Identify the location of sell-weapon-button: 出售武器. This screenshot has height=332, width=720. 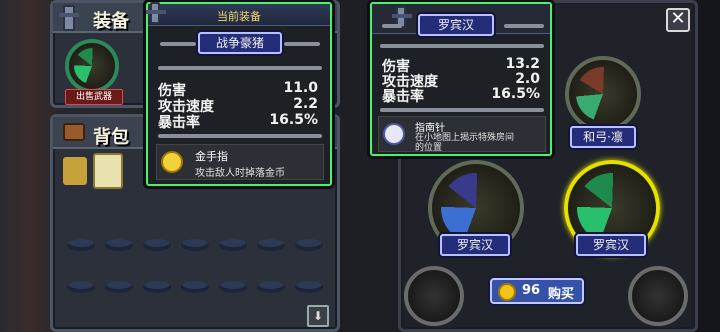
(94, 97).